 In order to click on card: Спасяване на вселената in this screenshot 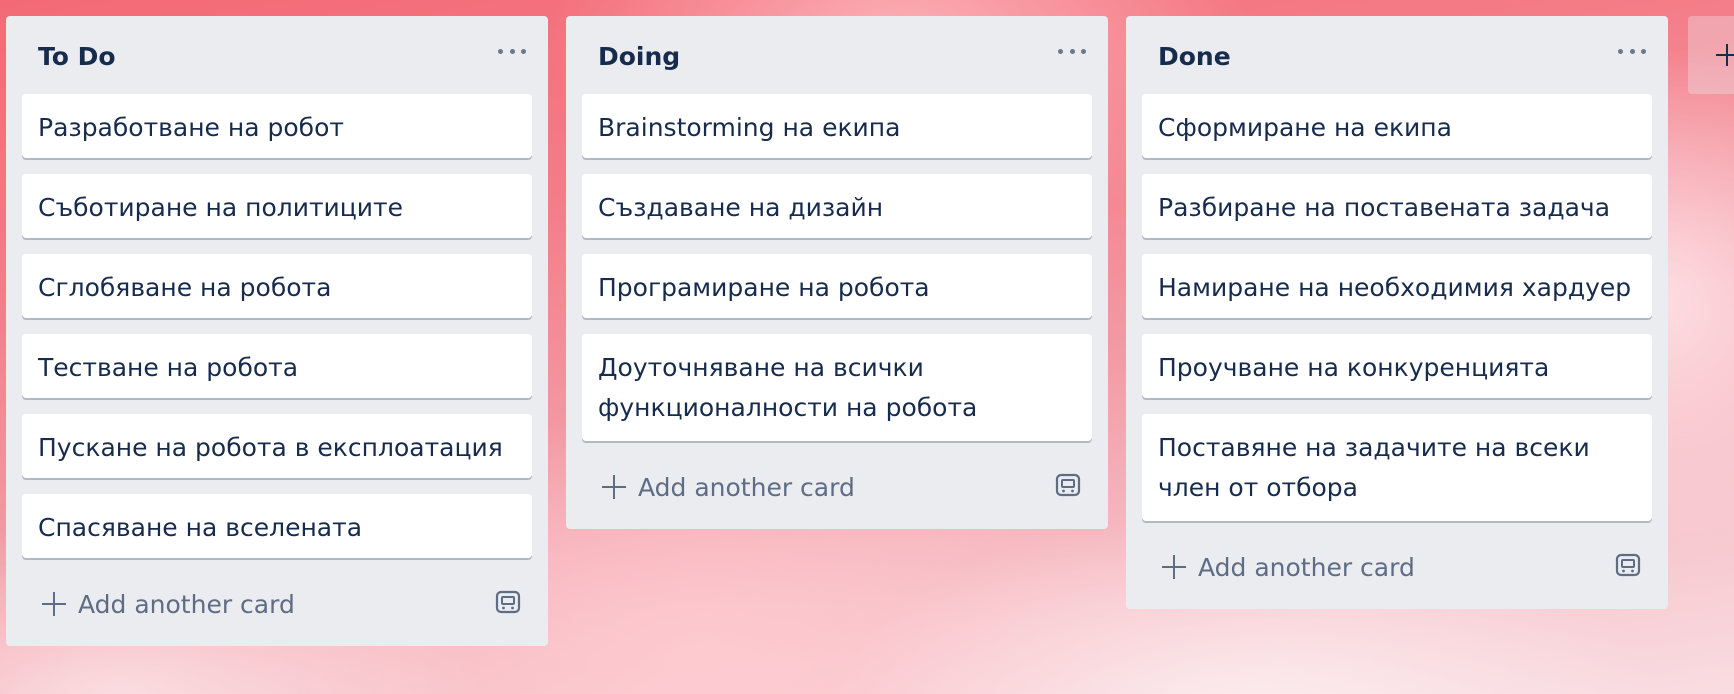, I will do `click(277, 526)`.